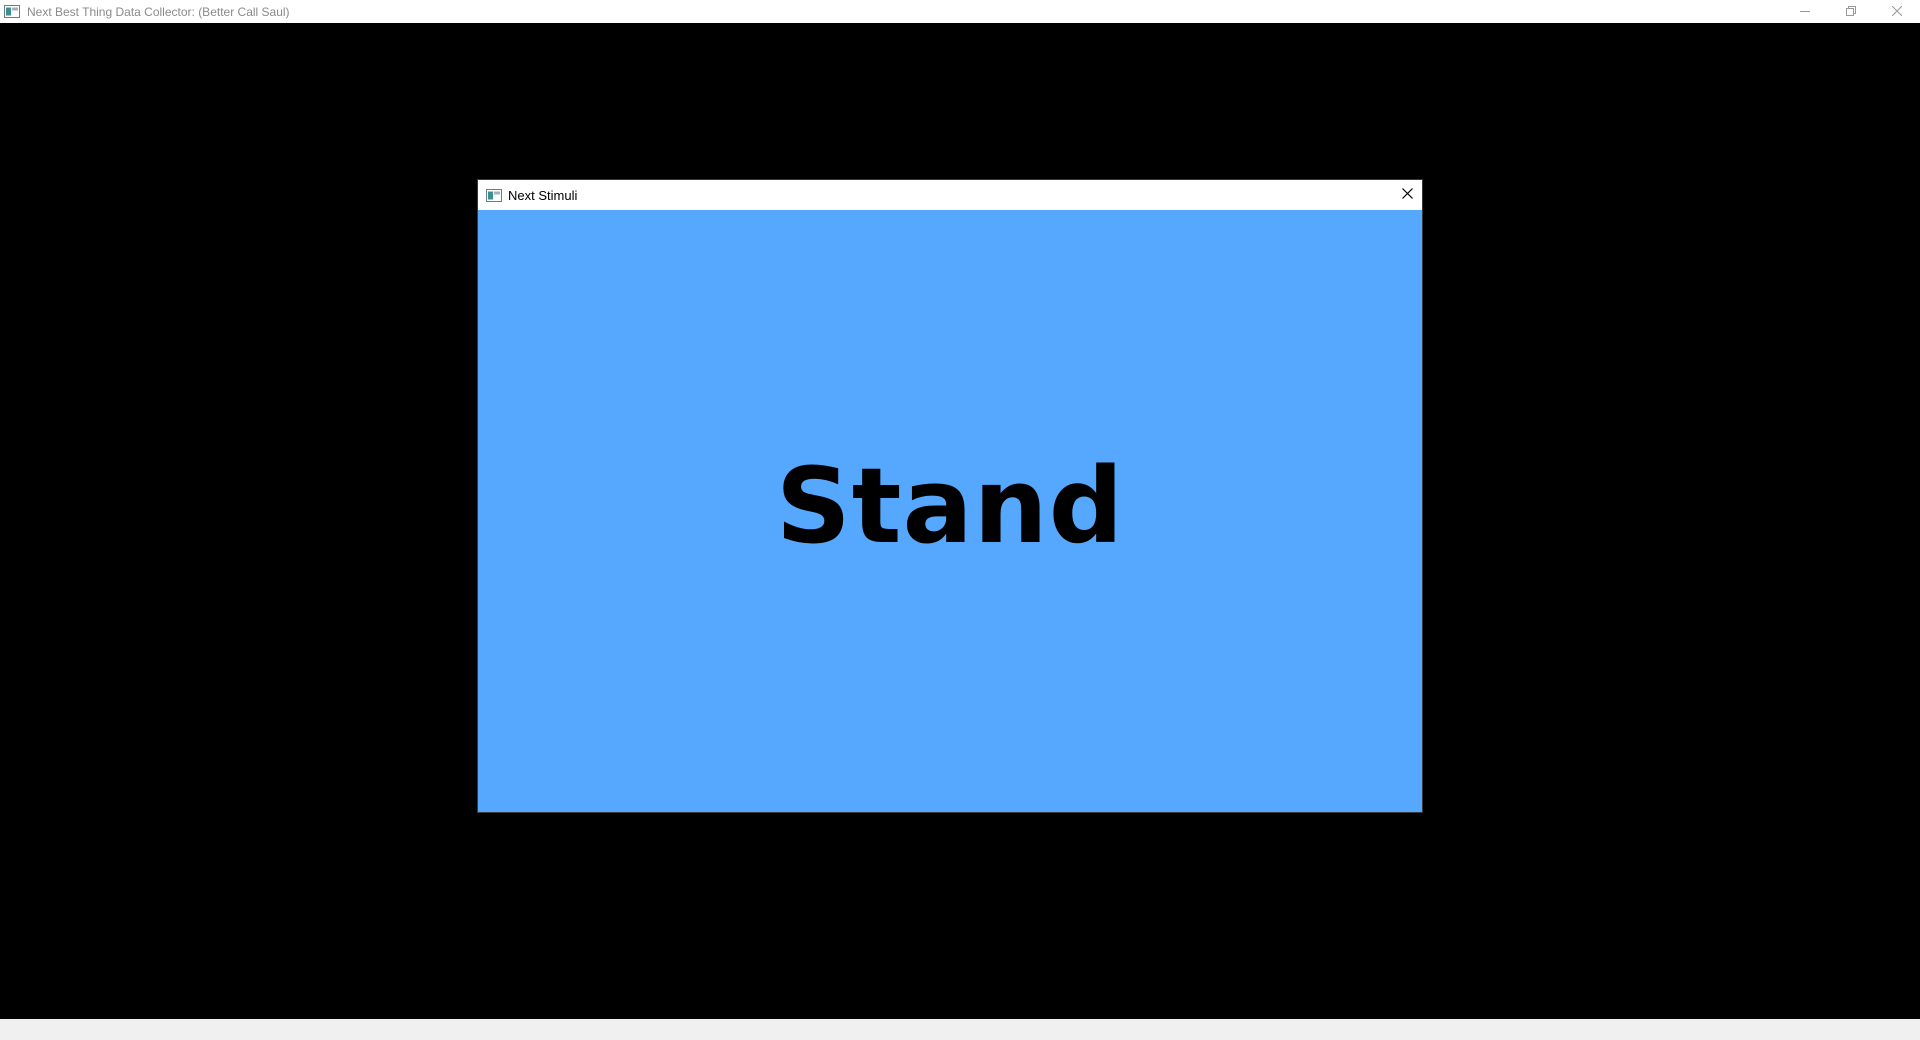 The width and height of the screenshot is (1920, 1040). I want to click on dialog-titlebar: Next Stimuli, so click(950, 195).